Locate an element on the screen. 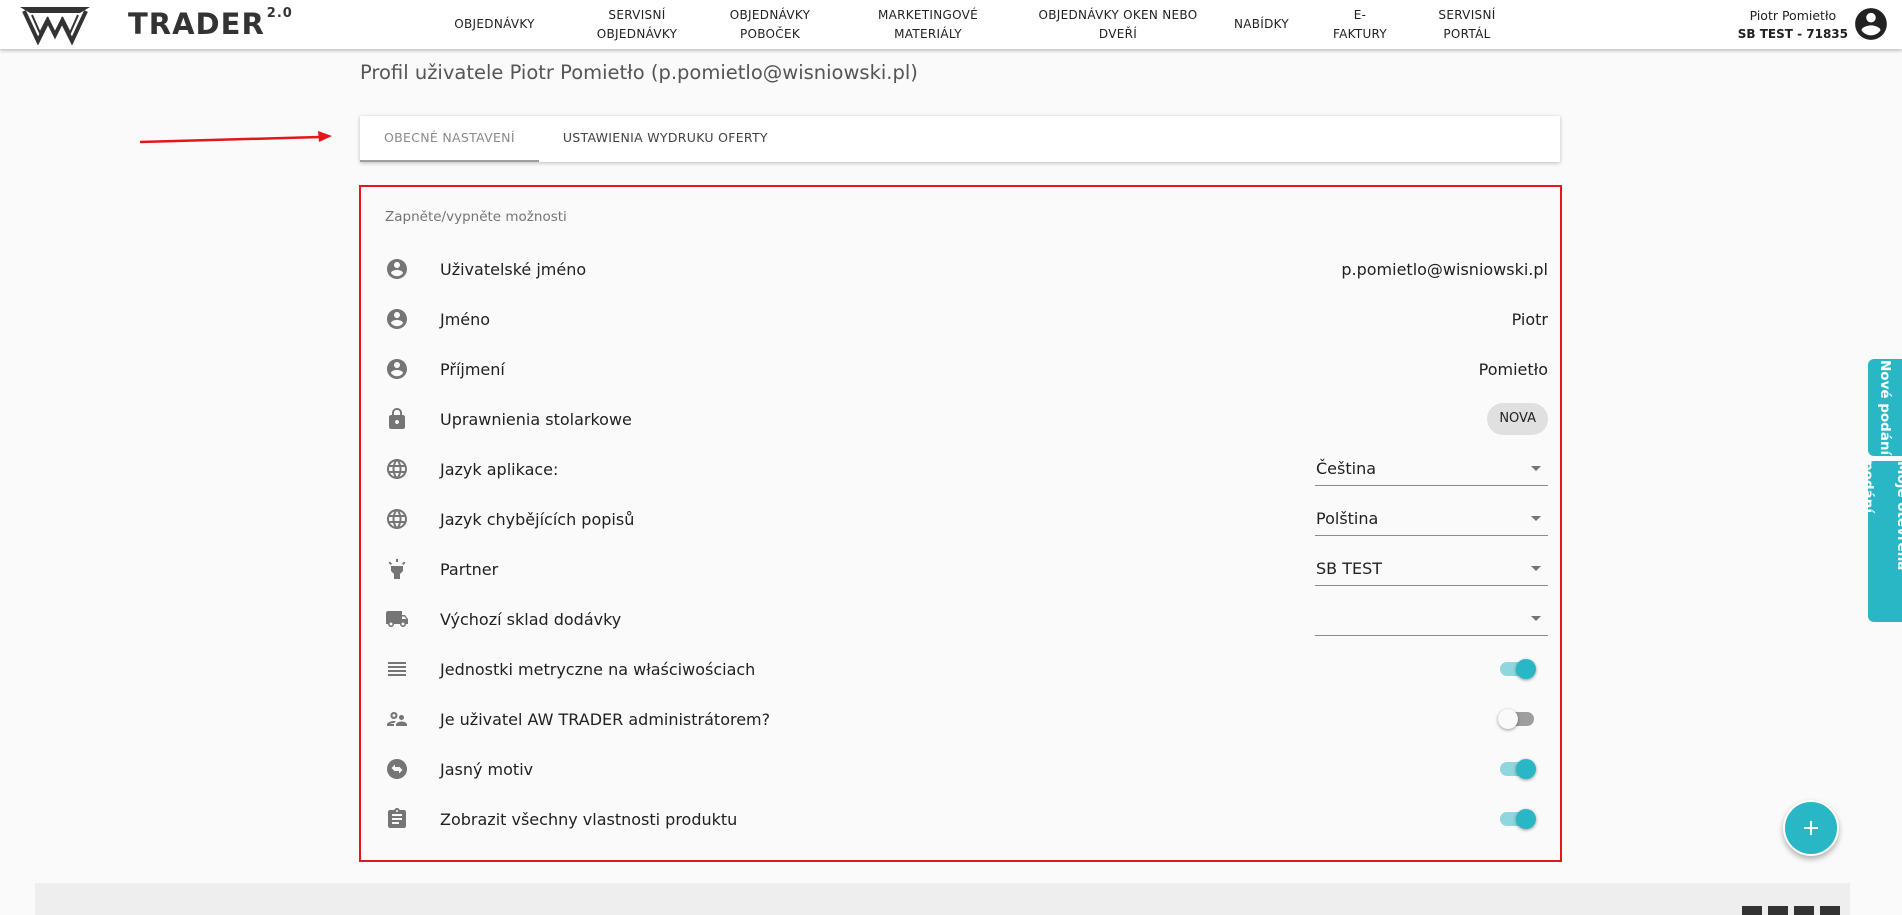  setting-row-missing-descriptions-language: Jazyk chybějících popisů Polština is located at coordinates (966, 519).